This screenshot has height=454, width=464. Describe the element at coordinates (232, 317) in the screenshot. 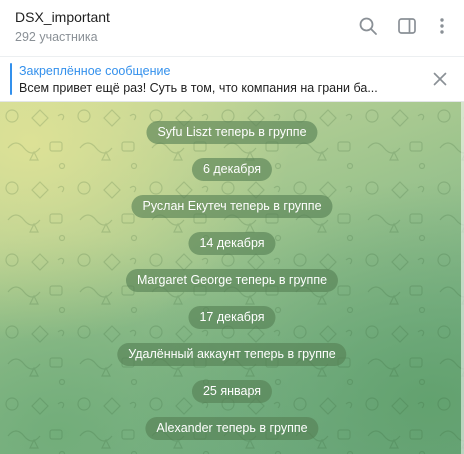

I see `date-separator: 17 декабря` at that location.